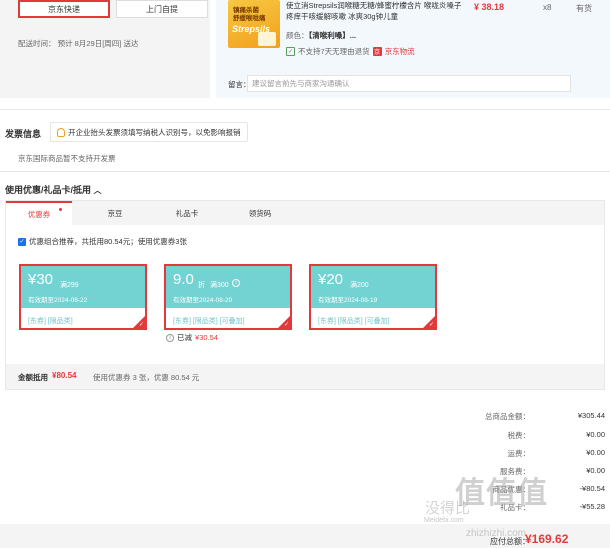 This screenshot has width=610, height=548. I want to click on coupon-condition: 满300, so click(219, 285).